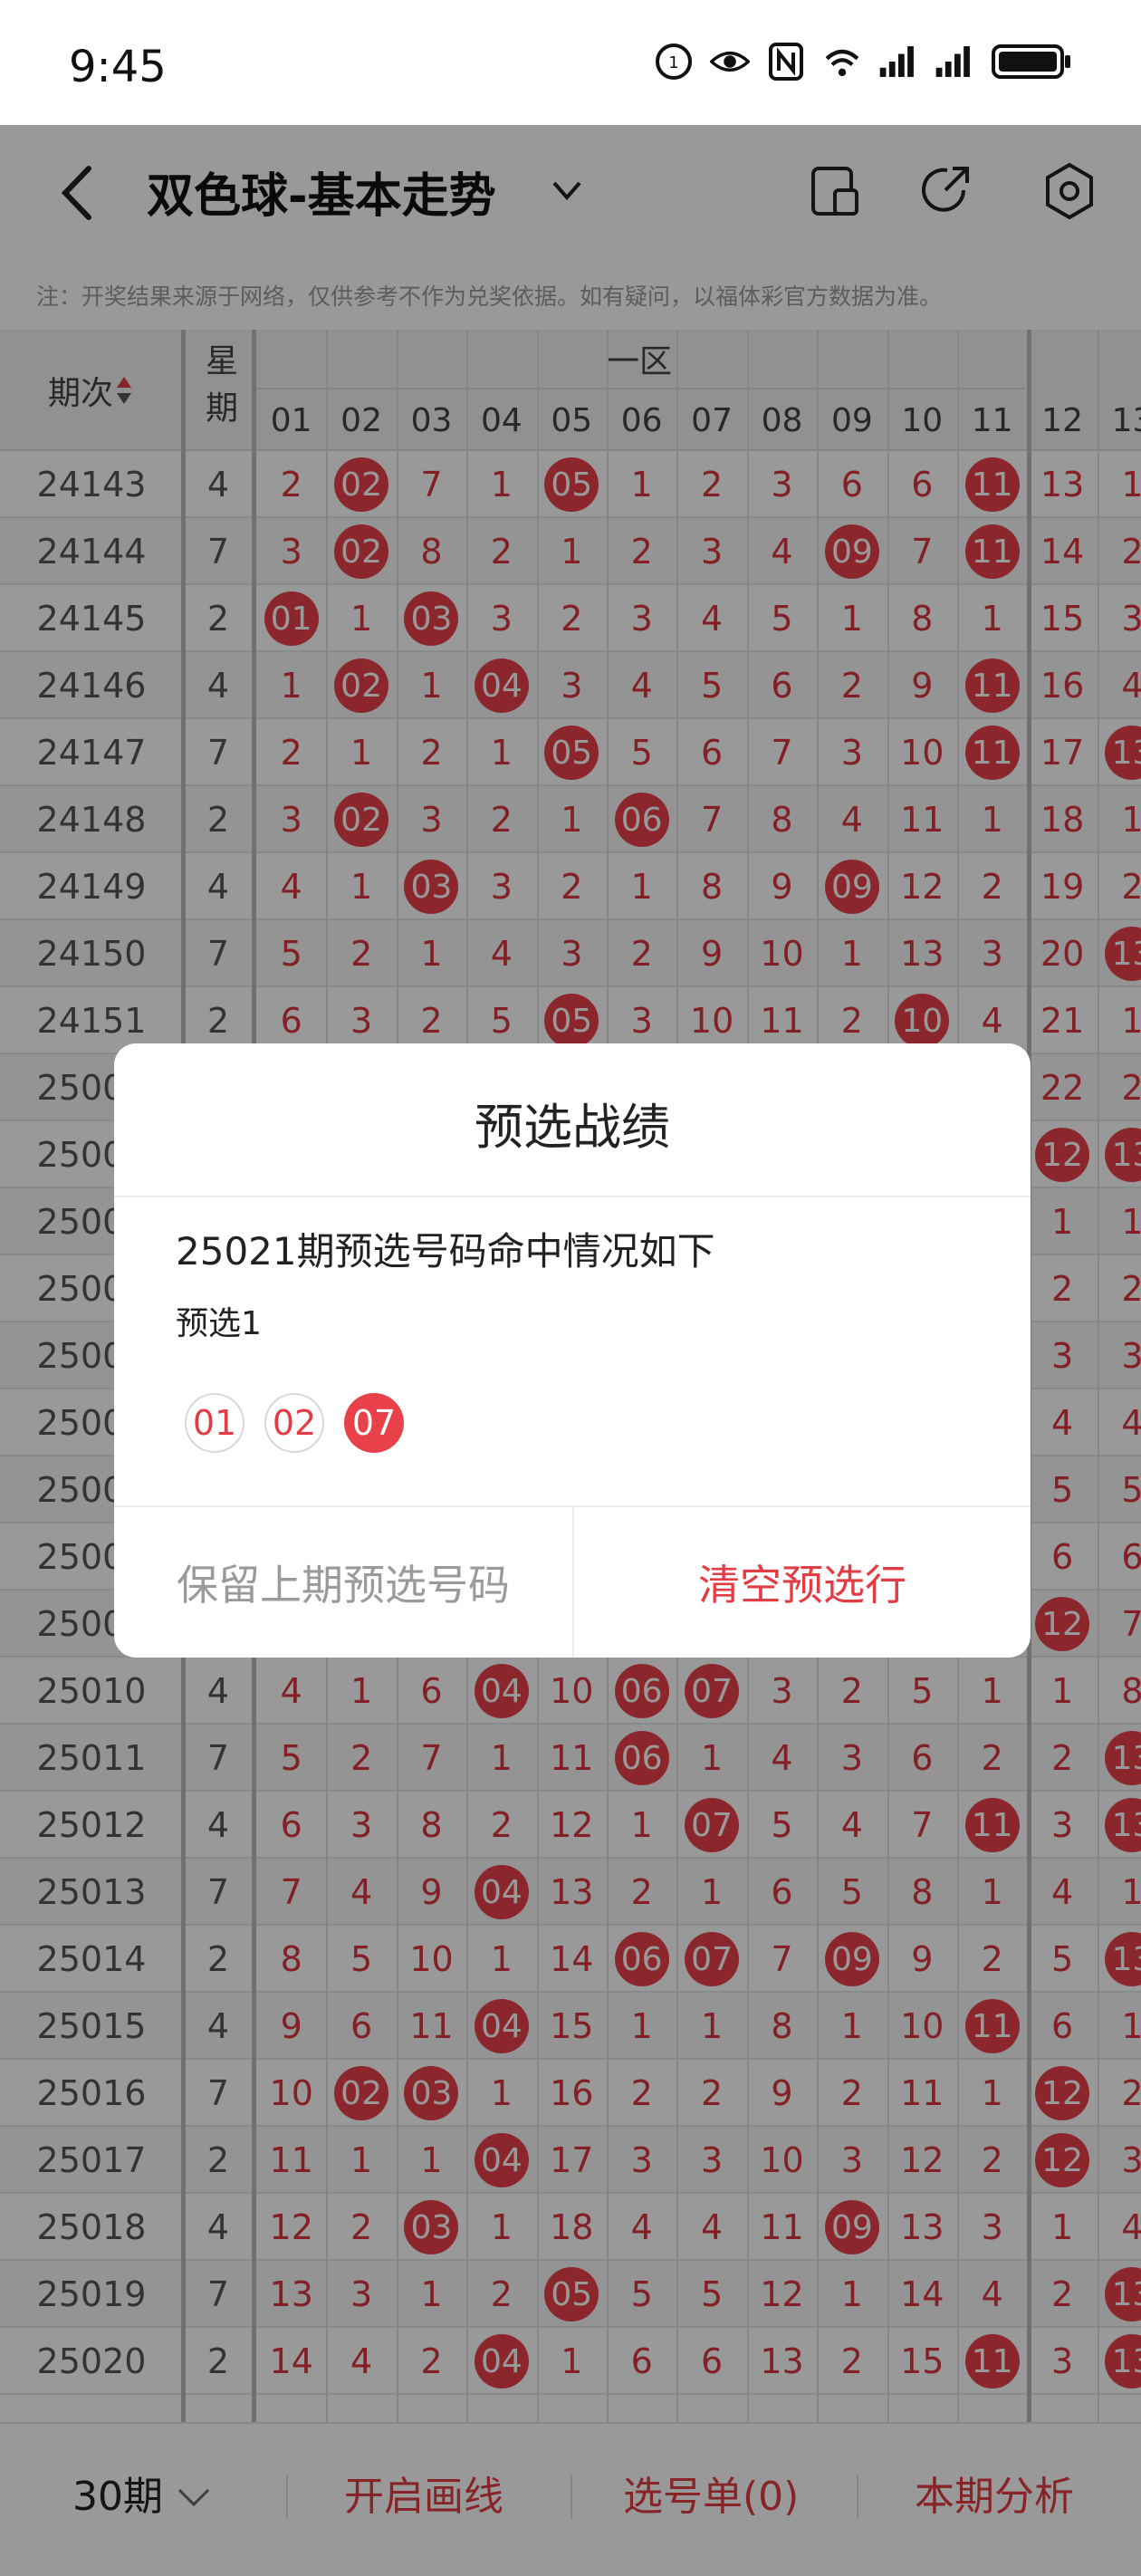  I want to click on wifi-icon, so click(842, 62).